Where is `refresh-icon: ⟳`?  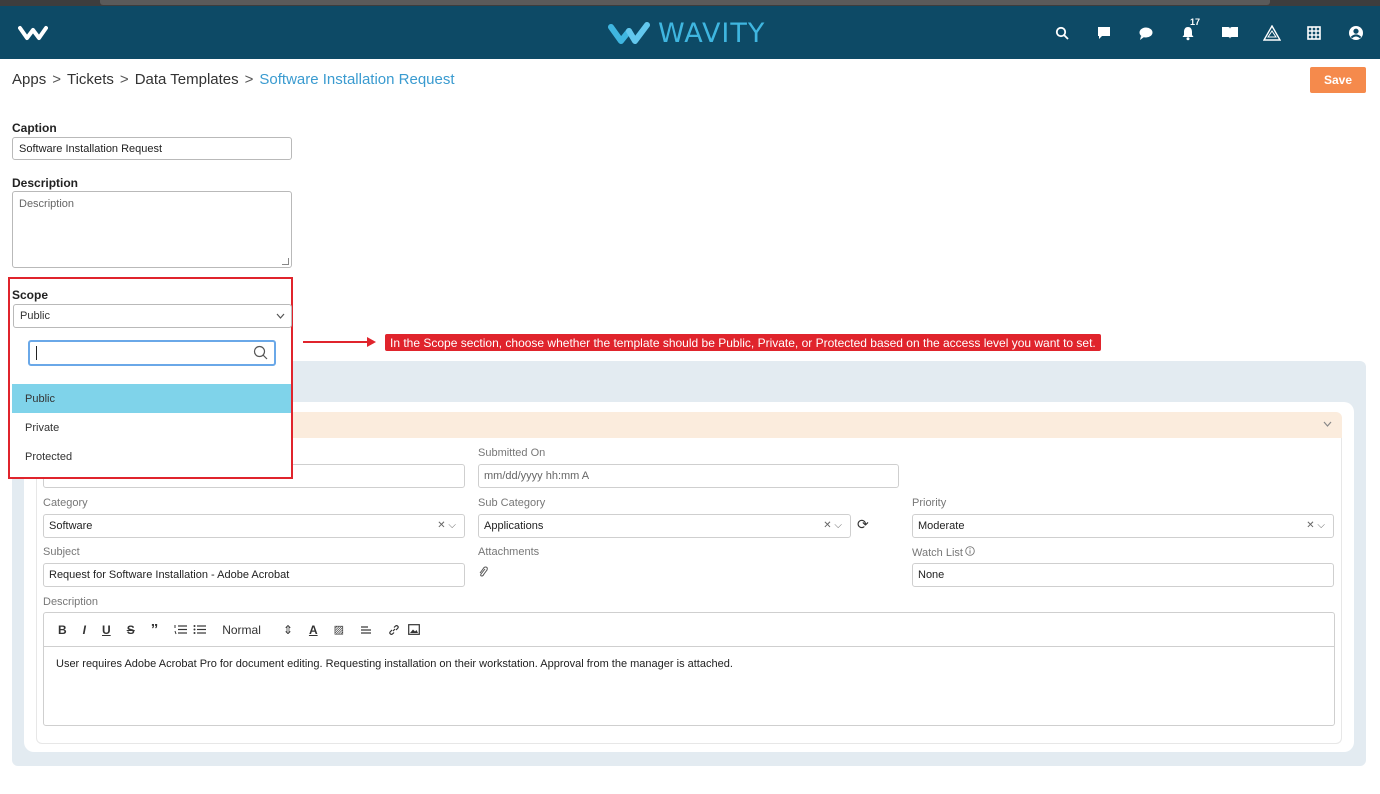 refresh-icon: ⟳ is located at coordinates (863, 524).